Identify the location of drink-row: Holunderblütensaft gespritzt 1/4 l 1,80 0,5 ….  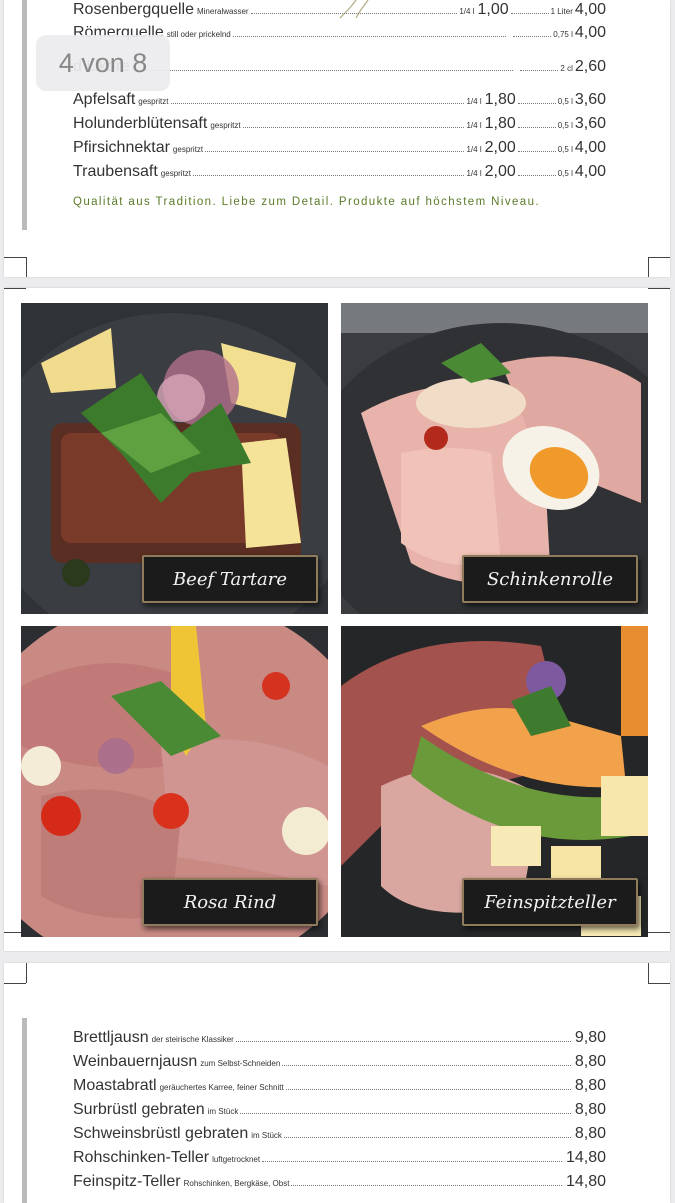
(339, 126).